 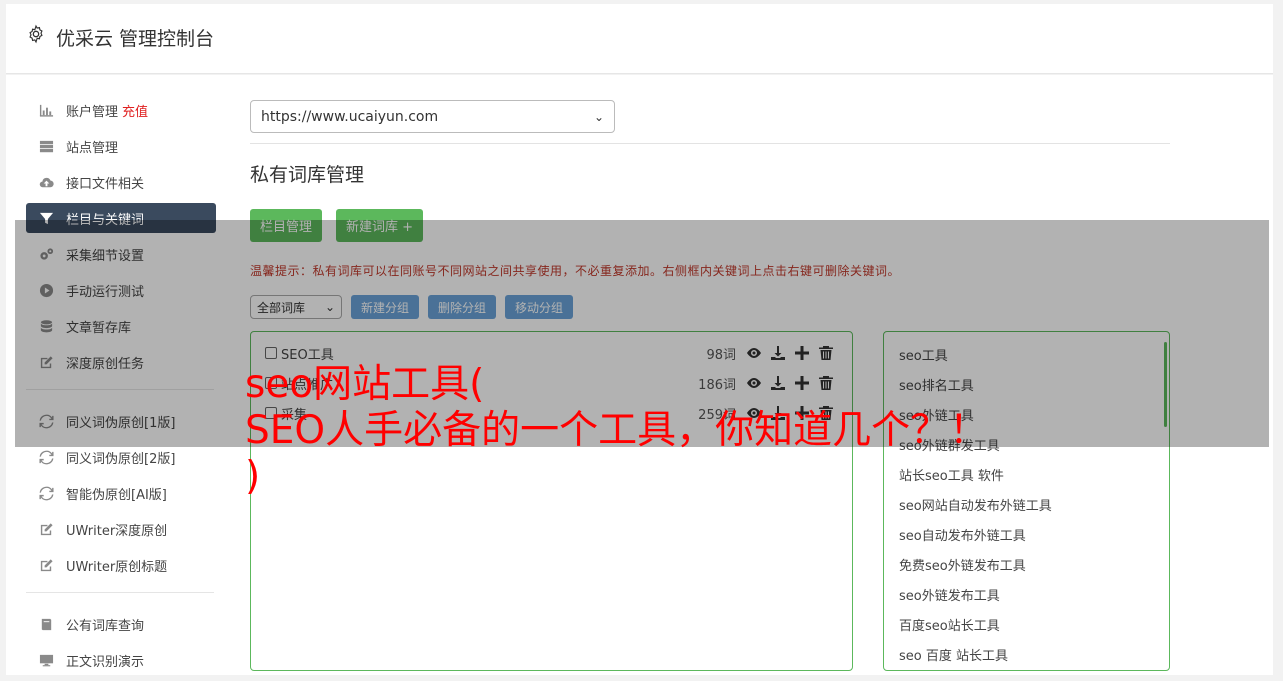 What do you see at coordinates (350, 116) in the screenshot?
I see `site-select-value: https://www.ucaiyun.com` at bounding box center [350, 116].